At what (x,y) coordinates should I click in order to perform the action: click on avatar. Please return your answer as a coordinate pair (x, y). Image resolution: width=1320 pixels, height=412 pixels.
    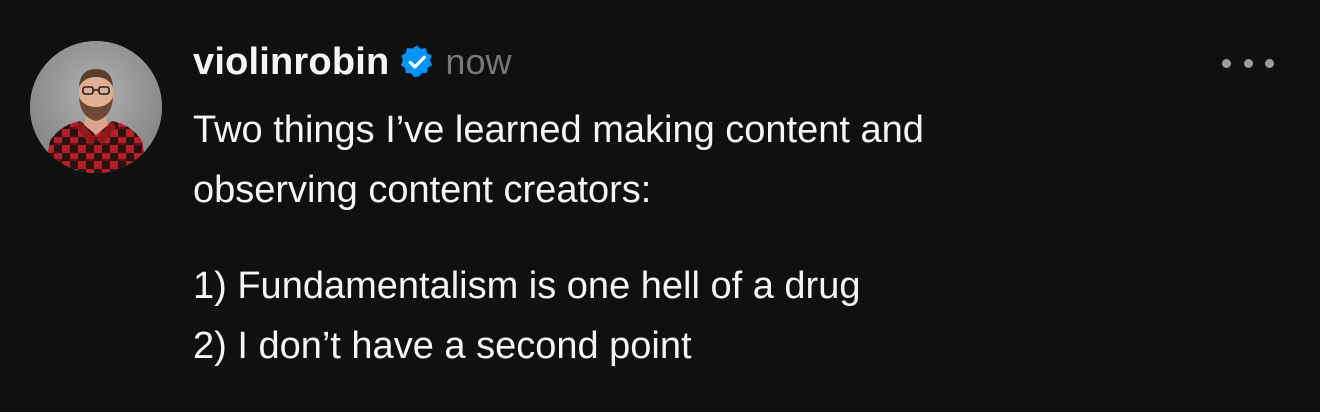
    Looking at the image, I should click on (96, 107).